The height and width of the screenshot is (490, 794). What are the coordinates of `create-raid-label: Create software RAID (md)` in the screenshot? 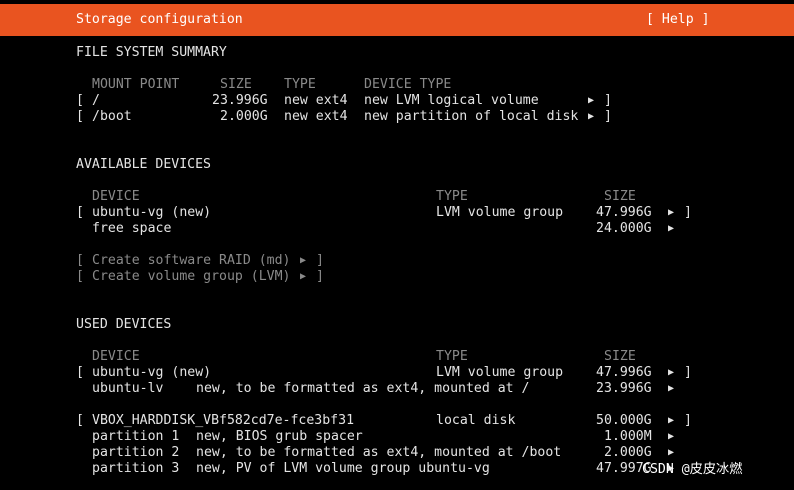 It's located at (191, 260).